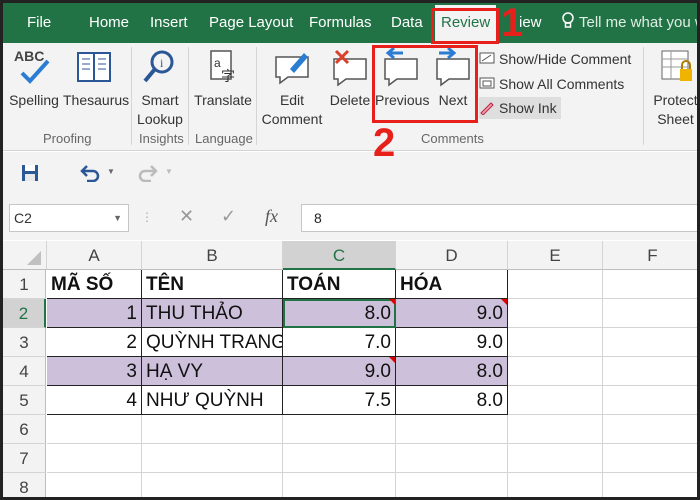 This screenshot has width=700, height=500. I want to click on protect-sheet-button: Protect Sheet, so click(672, 88).